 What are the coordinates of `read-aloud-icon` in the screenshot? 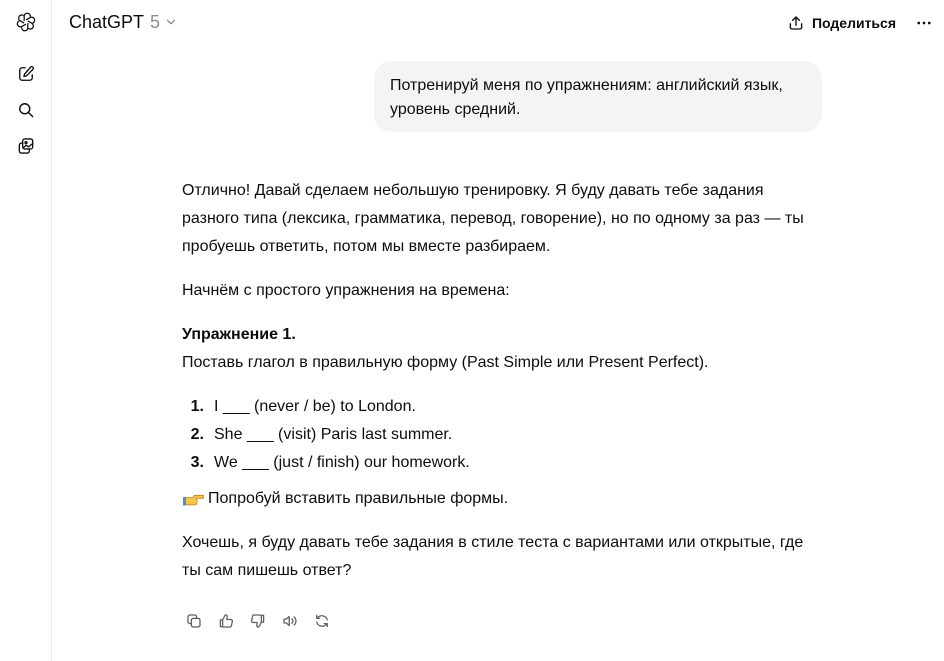 It's located at (290, 621).